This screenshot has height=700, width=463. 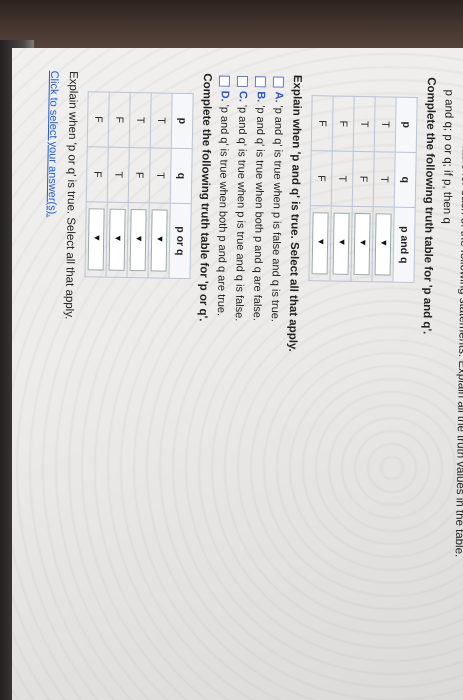 I want to click on choice-letter: D., so click(x=224, y=96).